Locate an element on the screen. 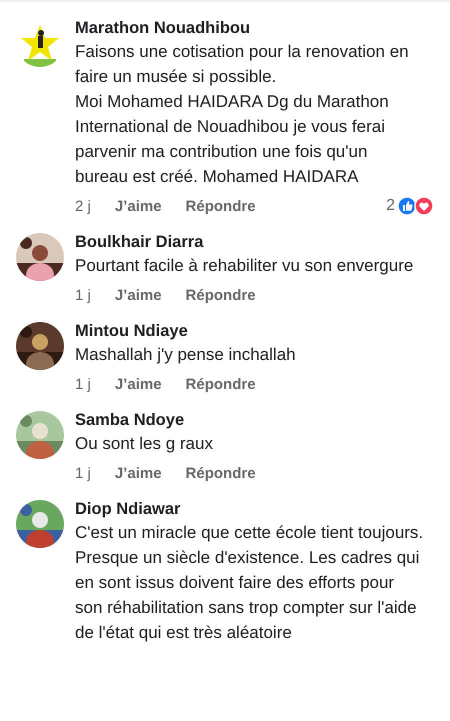  comment-text: Mashallah j'y pense inchallah is located at coordinates (186, 355).